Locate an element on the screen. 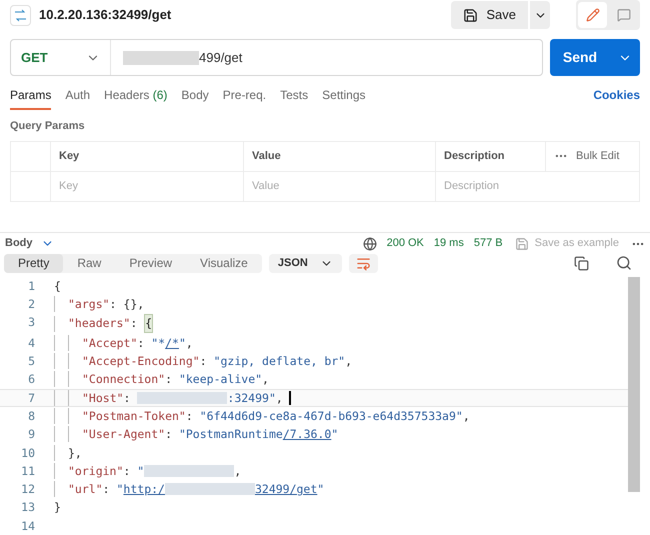 Image resolution: width=650 pixels, height=535 pixels. edit-toggle is located at coordinates (592, 15).